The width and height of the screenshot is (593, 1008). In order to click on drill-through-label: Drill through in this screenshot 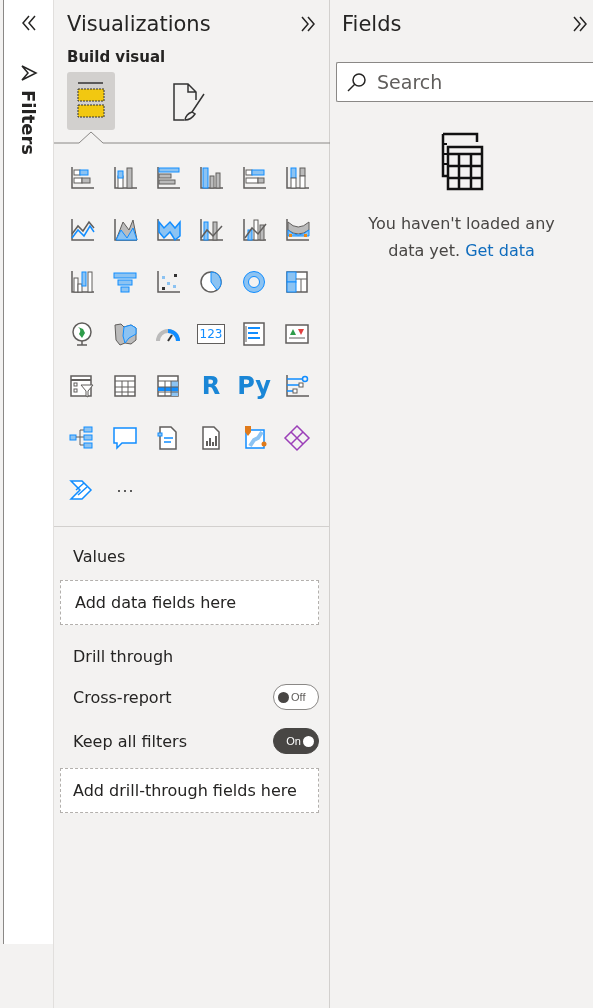, I will do `click(124, 656)`.